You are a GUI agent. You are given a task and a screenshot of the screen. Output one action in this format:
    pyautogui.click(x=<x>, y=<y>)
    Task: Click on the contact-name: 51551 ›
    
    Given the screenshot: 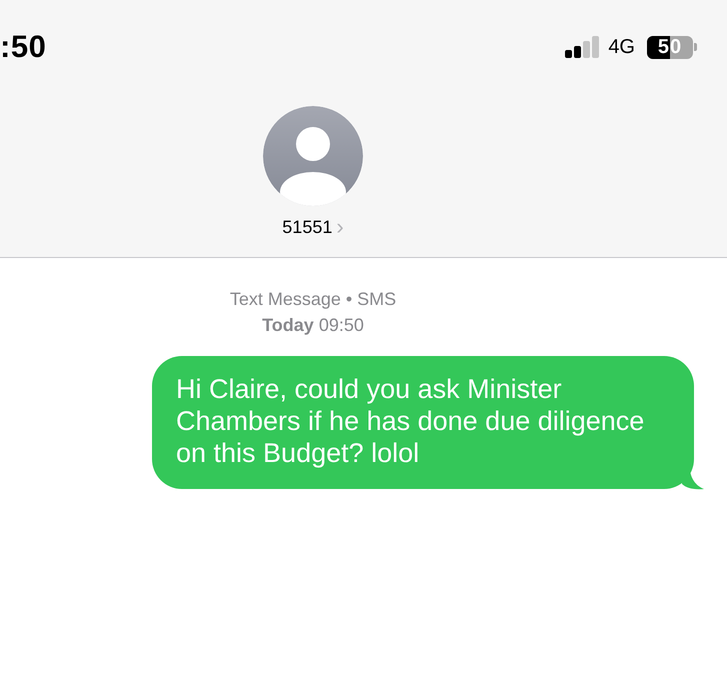 What is the action you would take?
    pyautogui.click(x=313, y=227)
    